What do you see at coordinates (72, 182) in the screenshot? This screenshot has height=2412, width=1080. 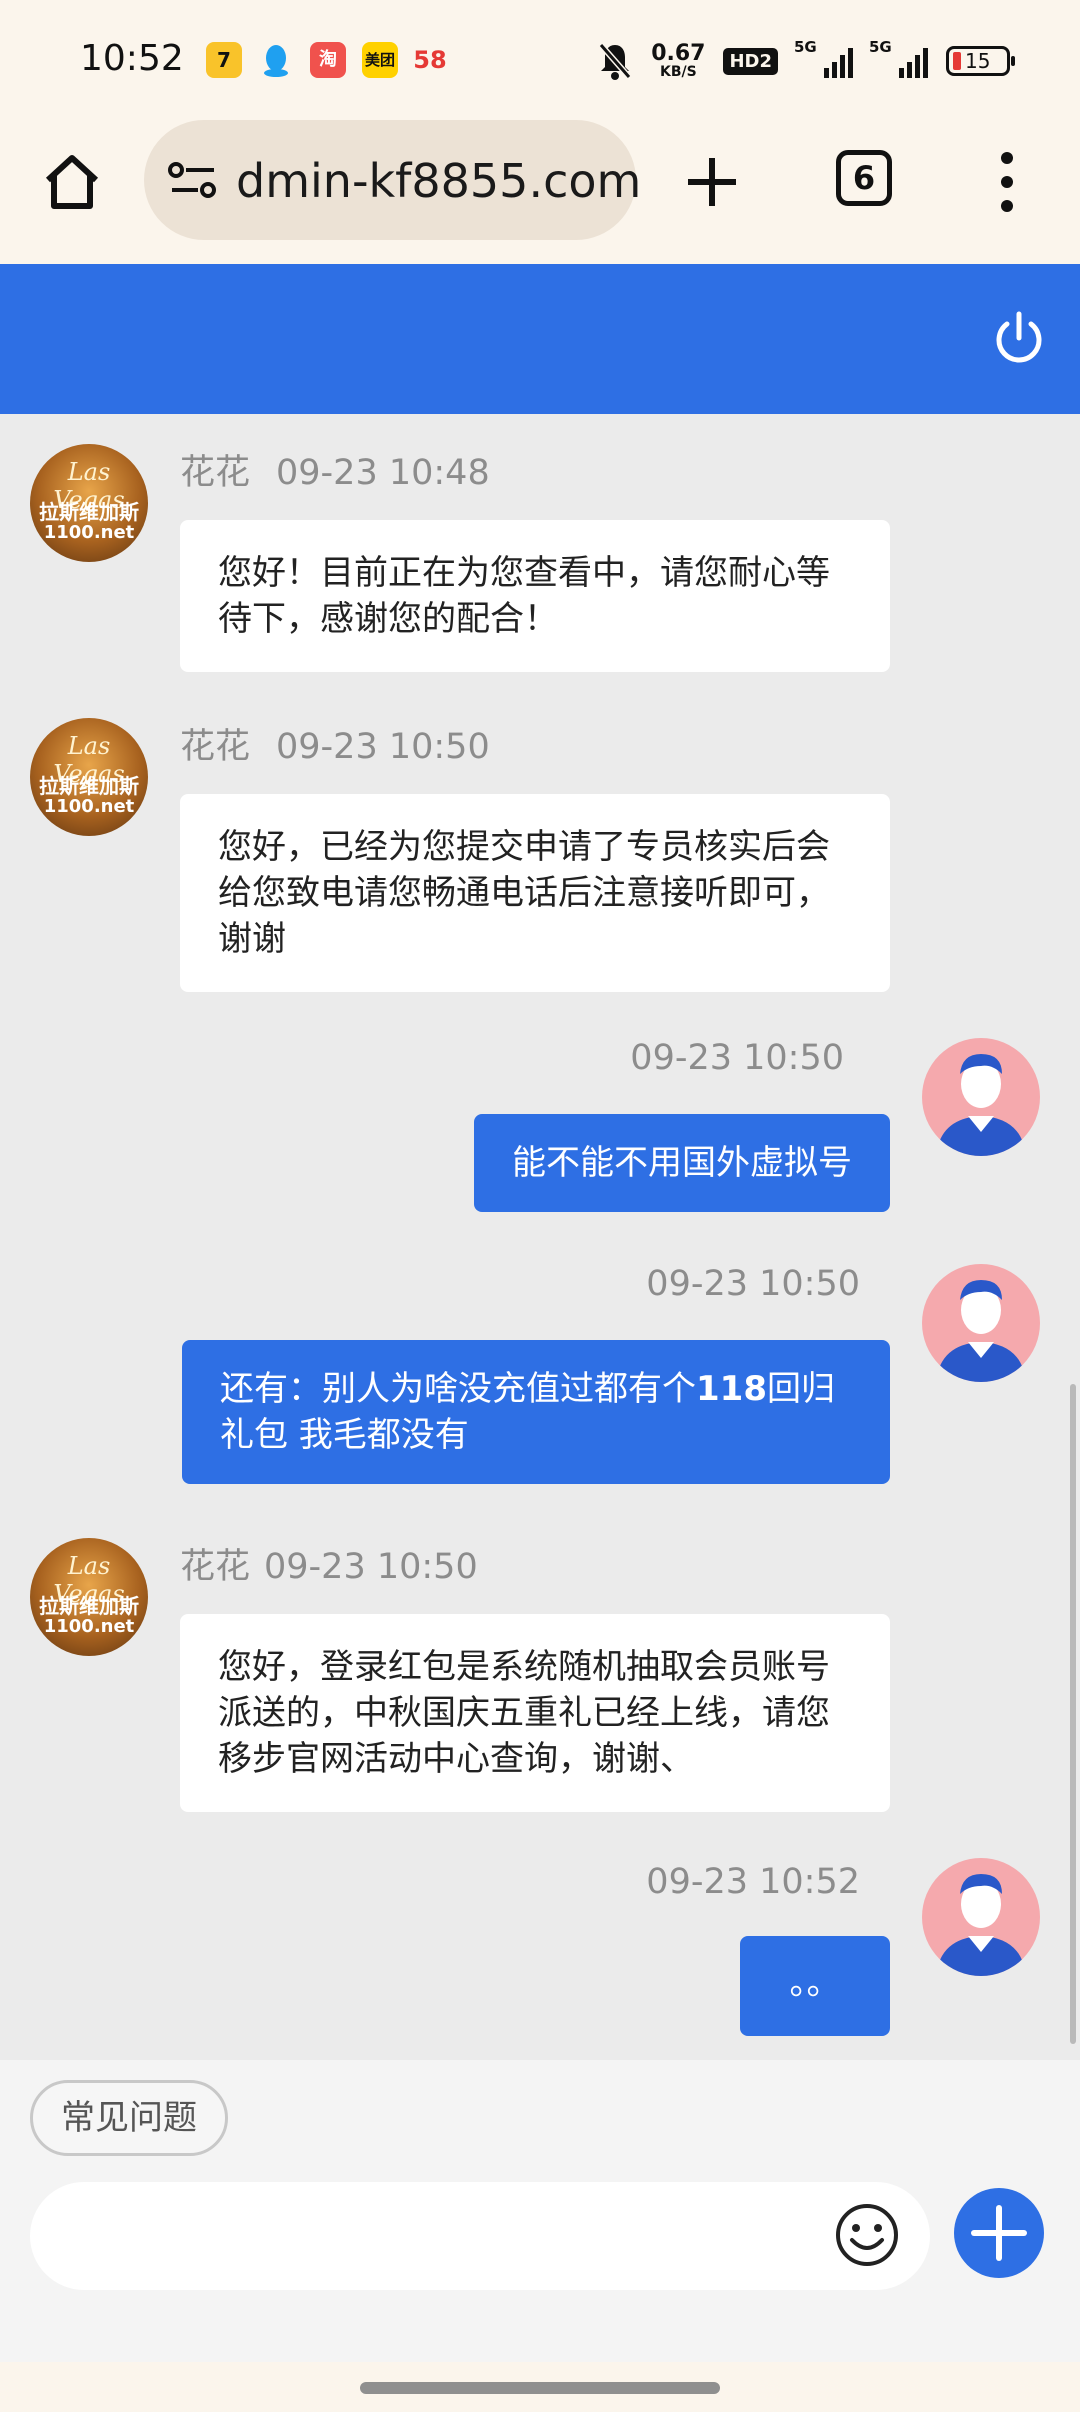 I see `home-icon` at bounding box center [72, 182].